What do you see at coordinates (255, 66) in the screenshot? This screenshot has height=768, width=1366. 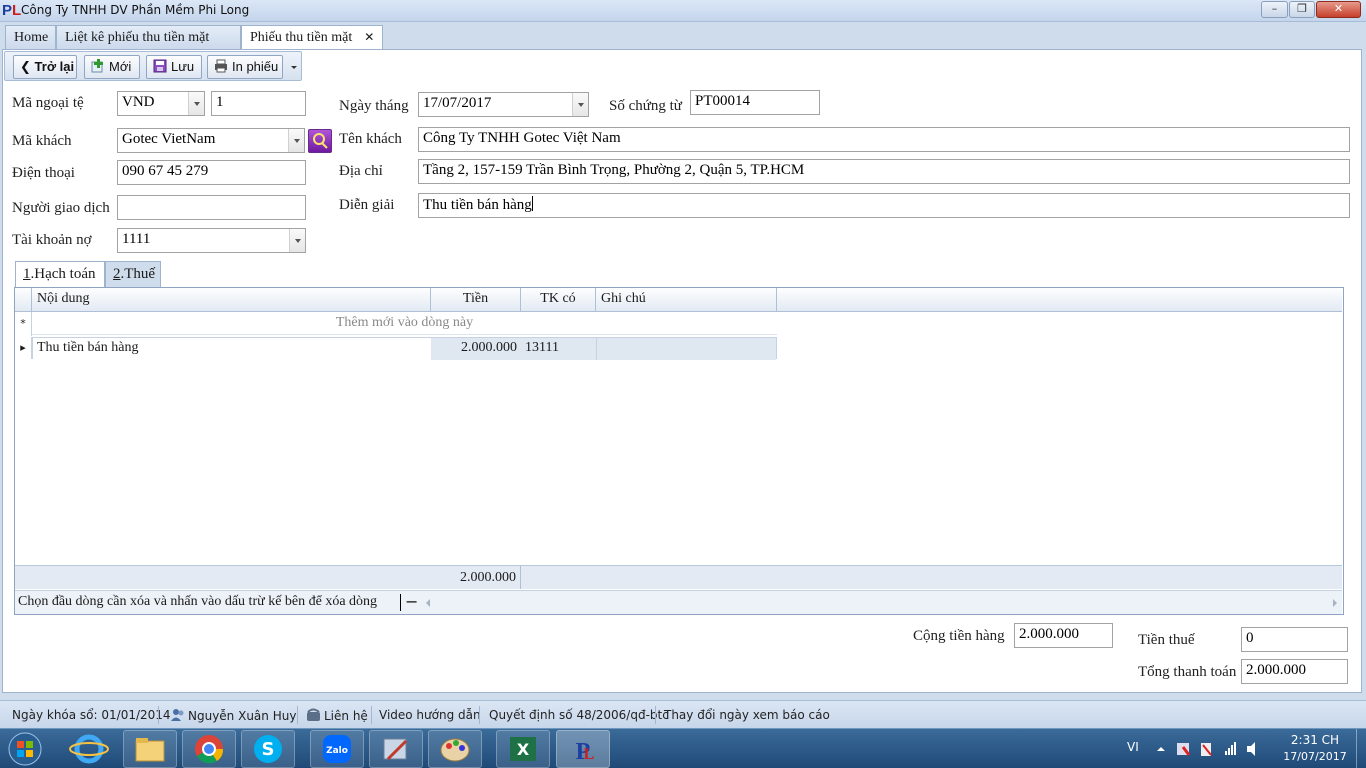 I see `print-label: In phiếu` at bounding box center [255, 66].